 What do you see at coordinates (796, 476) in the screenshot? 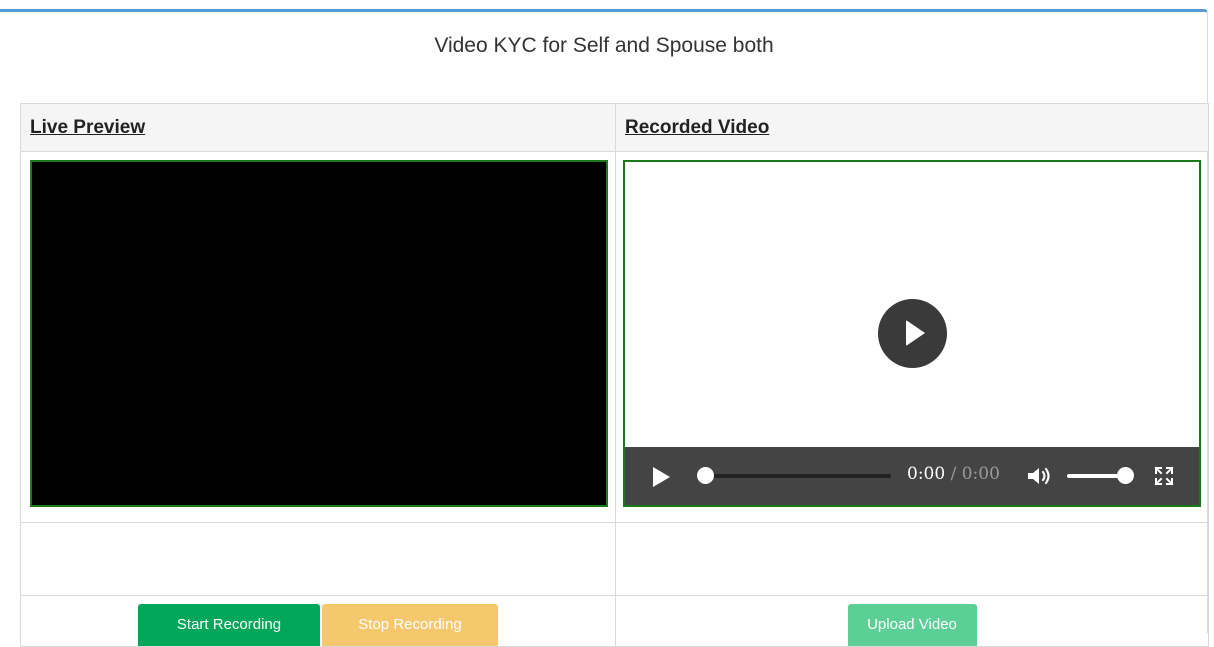
I see `seek-bar` at bounding box center [796, 476].